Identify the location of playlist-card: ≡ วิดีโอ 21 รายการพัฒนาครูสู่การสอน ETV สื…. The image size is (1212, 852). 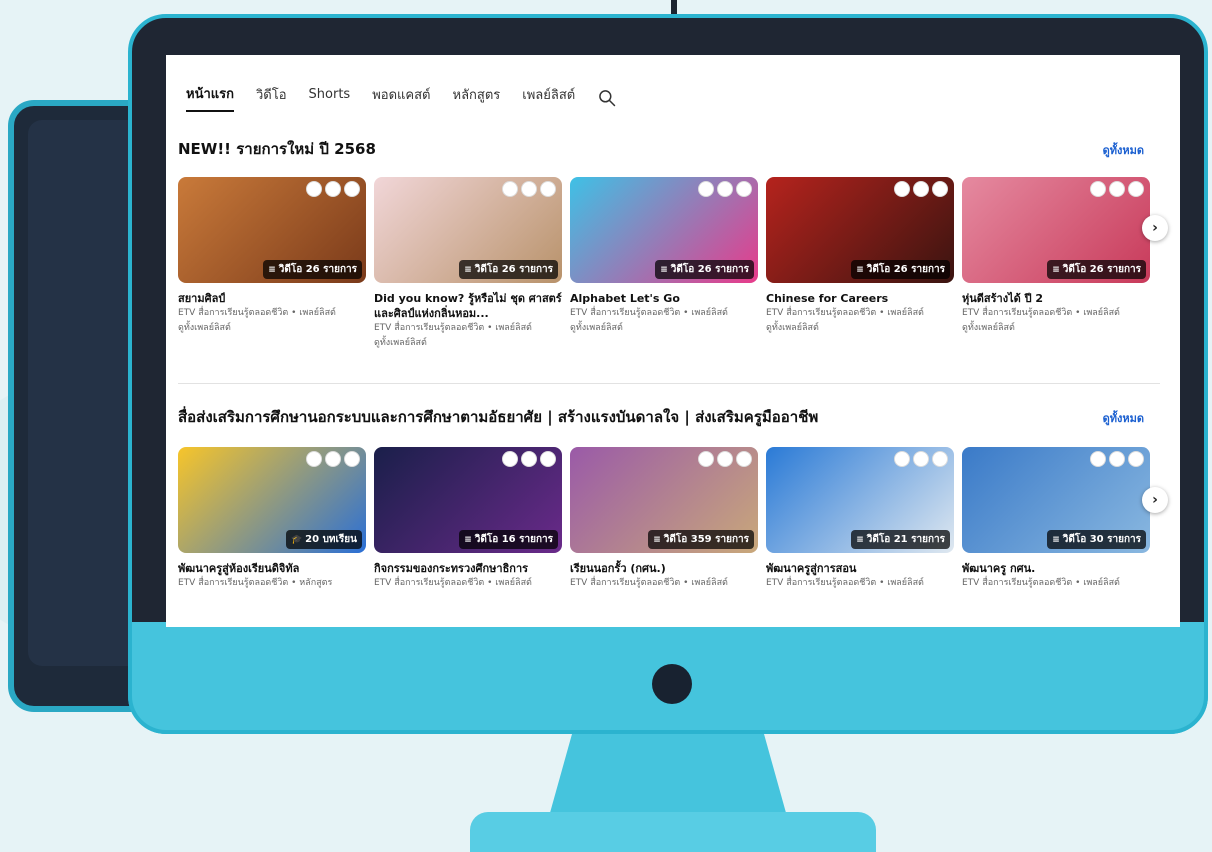
(860, 519).